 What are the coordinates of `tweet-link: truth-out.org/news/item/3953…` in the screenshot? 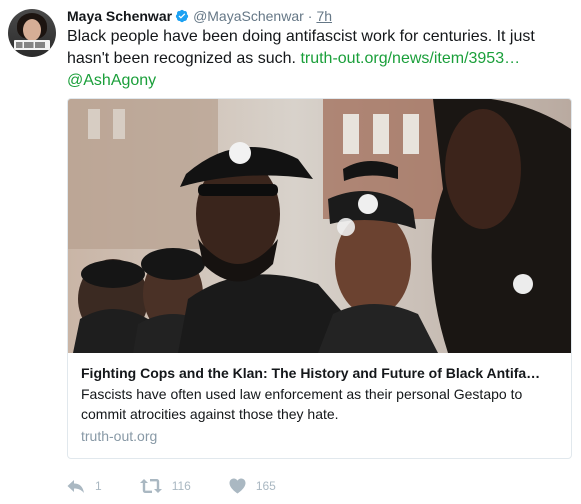 It's located at (410, 58).